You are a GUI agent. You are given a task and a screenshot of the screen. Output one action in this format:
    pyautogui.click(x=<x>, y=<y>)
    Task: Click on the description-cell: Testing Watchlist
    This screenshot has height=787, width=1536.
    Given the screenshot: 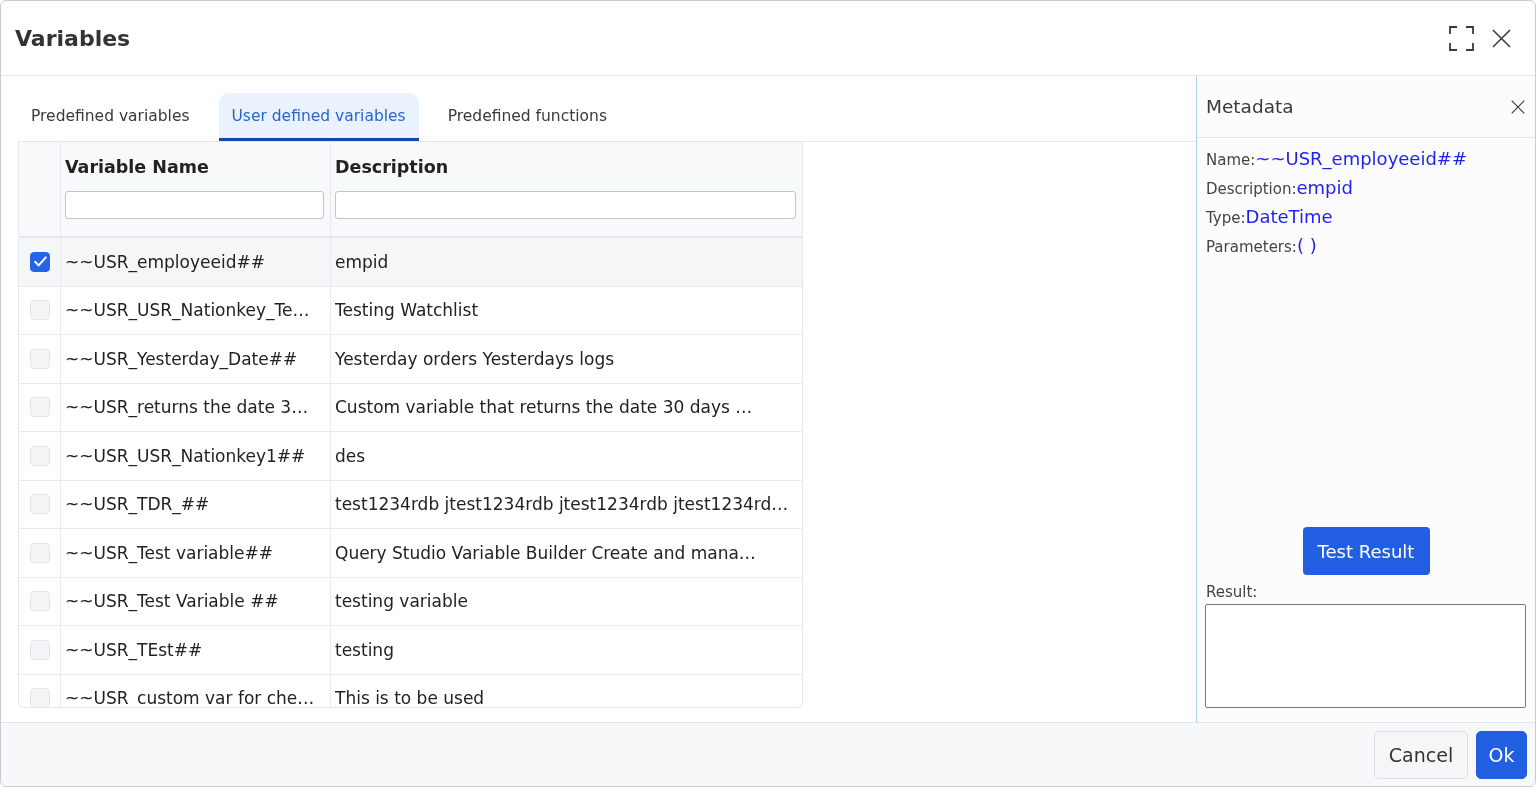 What is the action you would take?
    pyautogui.click(x=407, y=310)
    